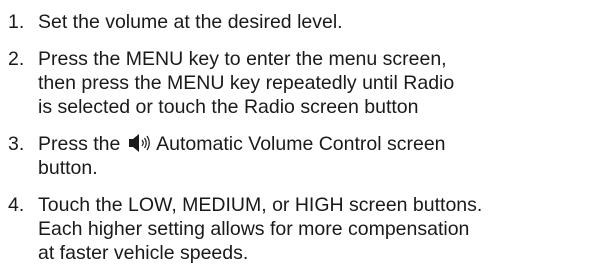 The image size is (604, 276). Describe the element at coordinates (16, 22) in the screenshot. I see `step-number: 1.` at that location.